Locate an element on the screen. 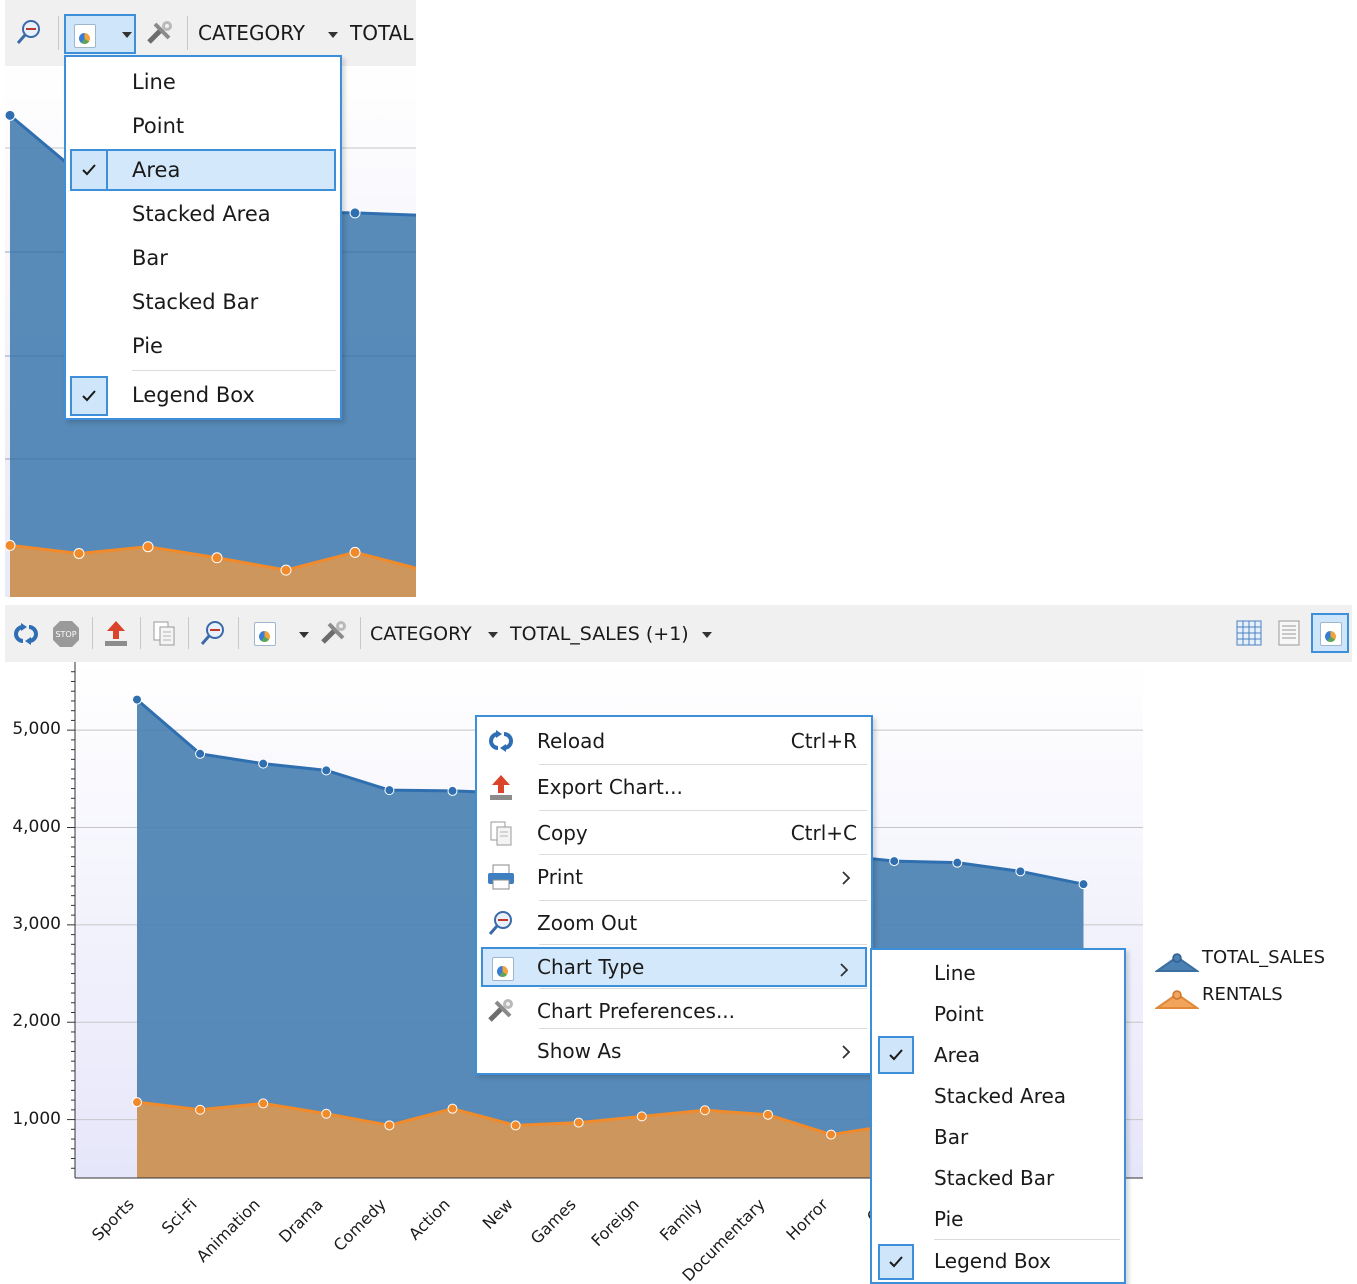 The width and height of the screenshot is (1357, 1284). y-tick-label: 2,000 is located at coordinates (36, 1021).